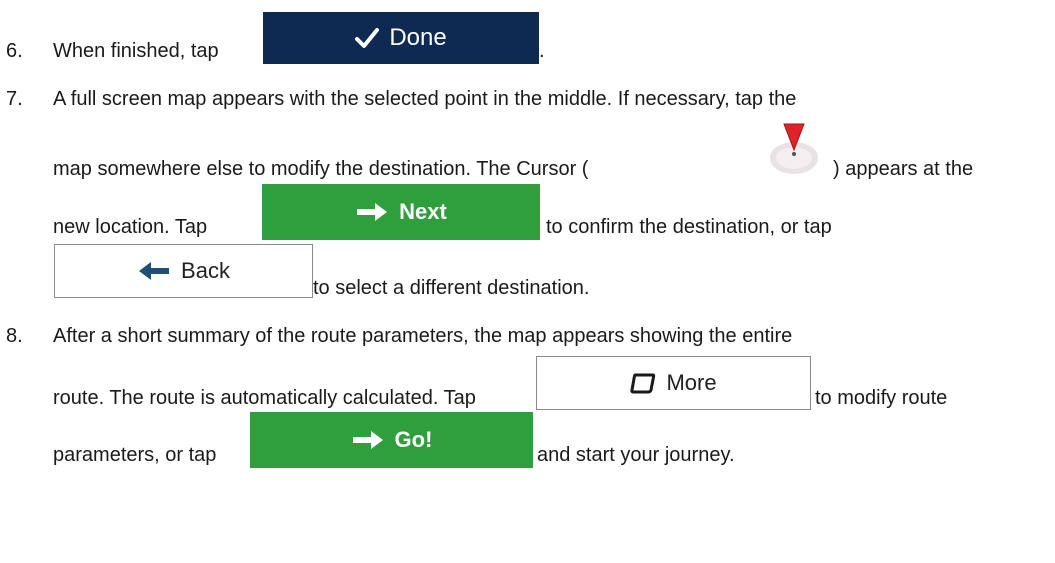 Image resolution: width=1055 pixels, height=563 pixels. What do you see at coordinates (154, 271) in the screenshot?
I see `arrow-left-icon` at bounding box center [154, 271].